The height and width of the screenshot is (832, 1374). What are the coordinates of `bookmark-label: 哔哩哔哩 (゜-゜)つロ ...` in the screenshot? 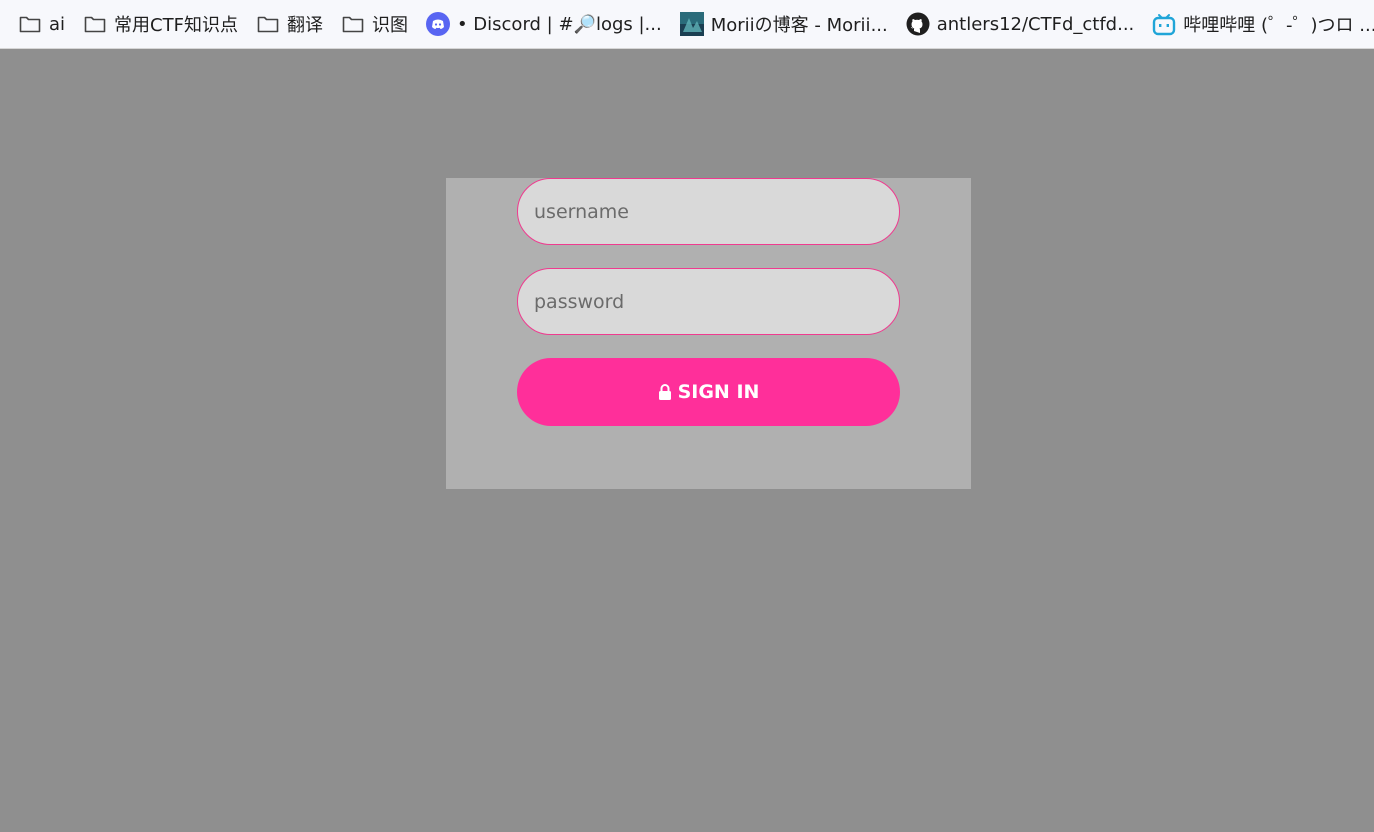 It's located at (1278, 25).